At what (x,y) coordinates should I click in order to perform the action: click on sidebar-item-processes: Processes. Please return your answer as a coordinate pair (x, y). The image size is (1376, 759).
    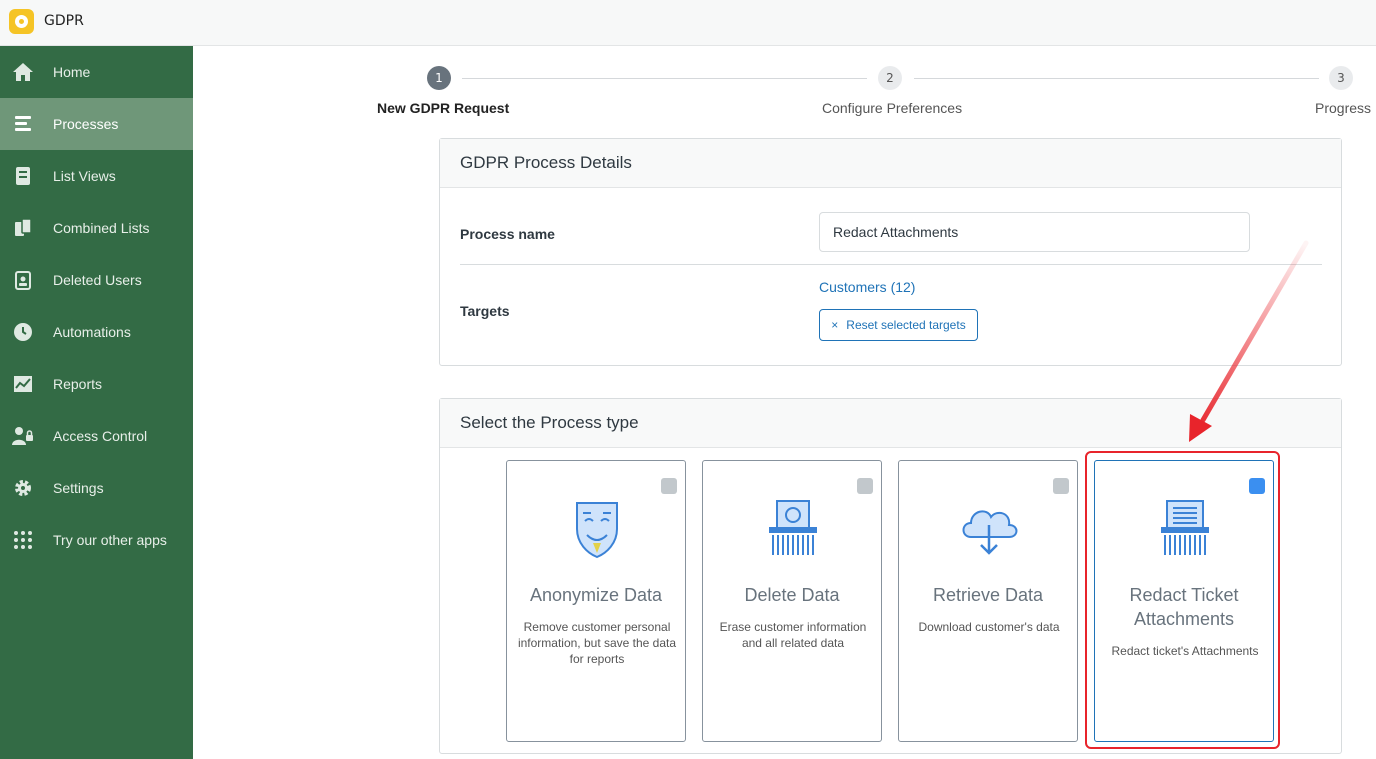
    Looking at the image, I should click on (96, 124).